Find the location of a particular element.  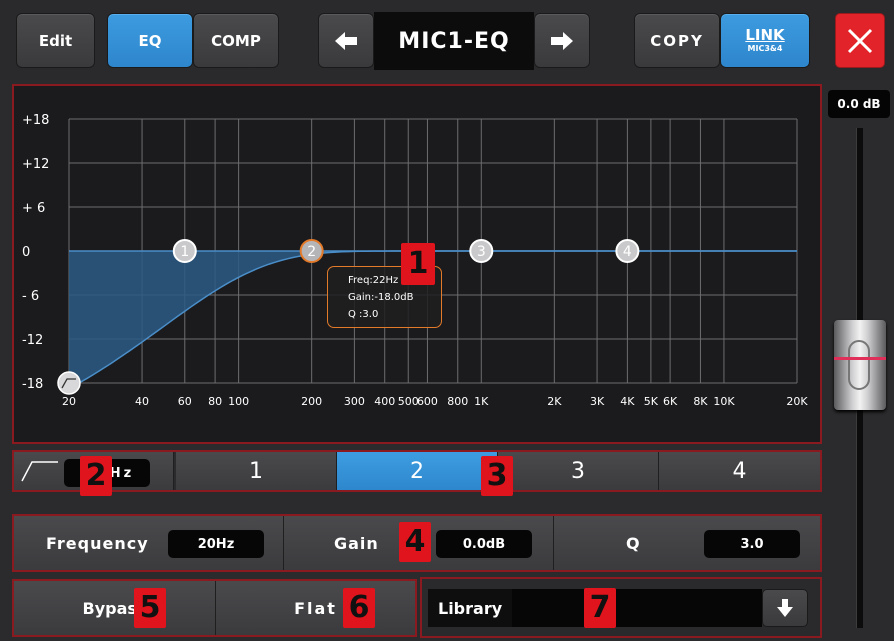

x-tick-label: 300 is located at coordinates (354, 401).